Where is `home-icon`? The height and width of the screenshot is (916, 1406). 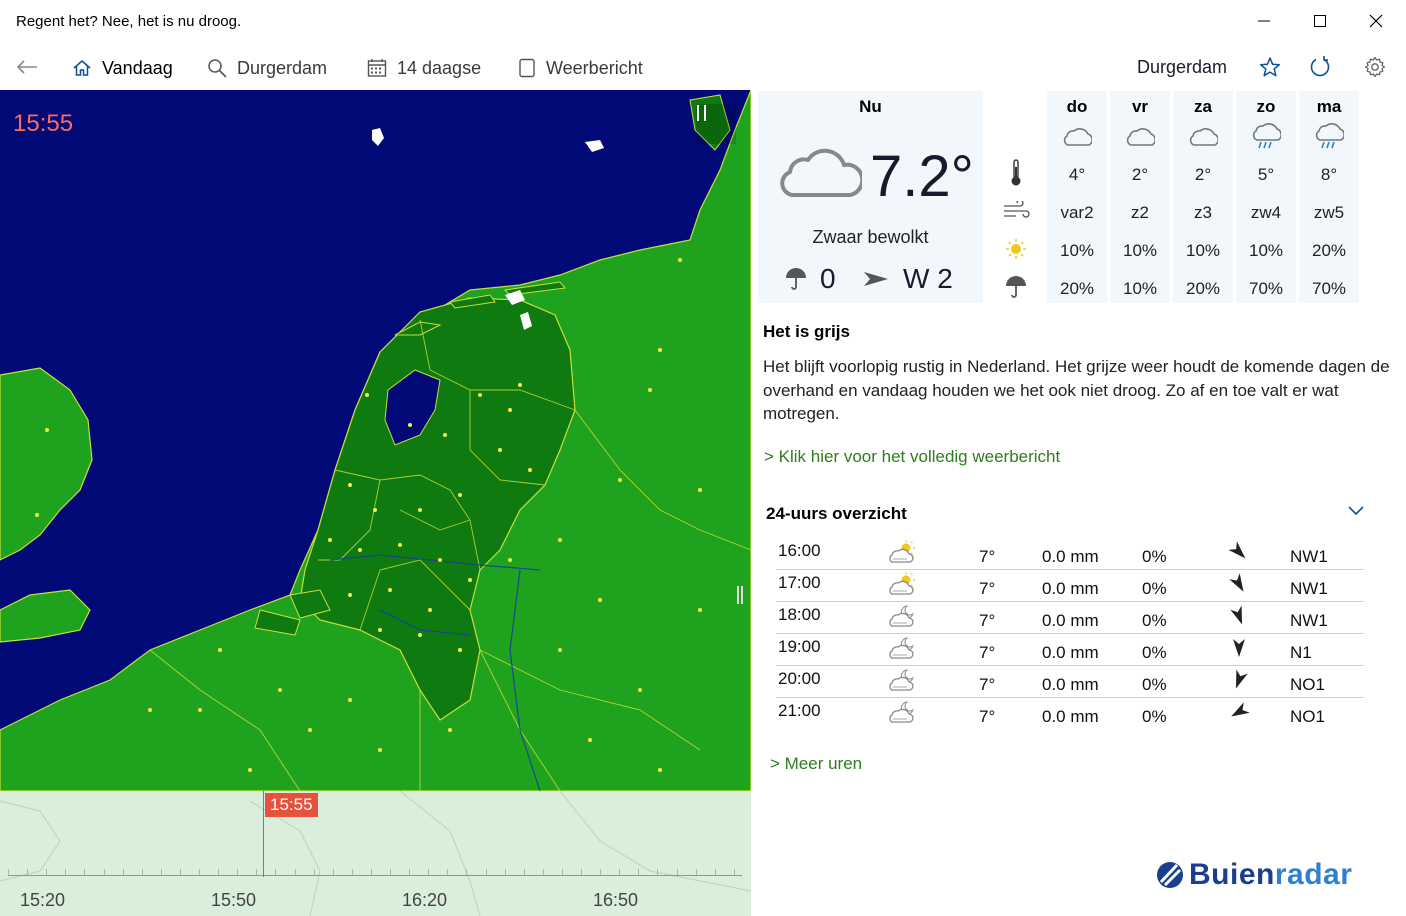
home-icon is located at coordinates (82, 68).